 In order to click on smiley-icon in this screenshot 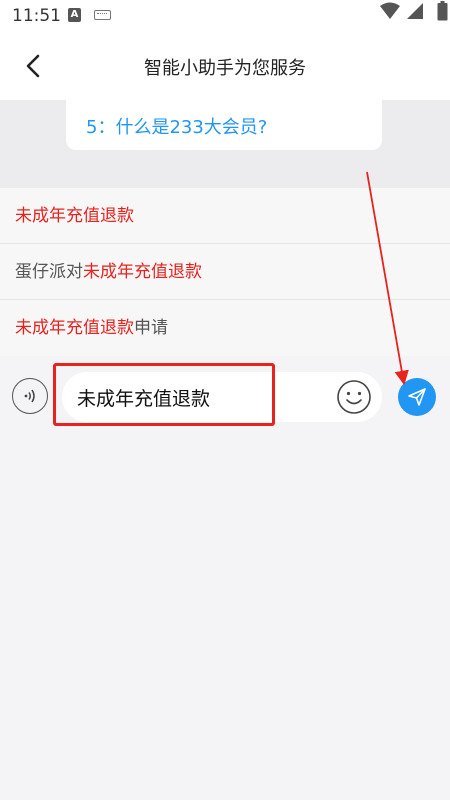, I will do `click(354, 397)`.